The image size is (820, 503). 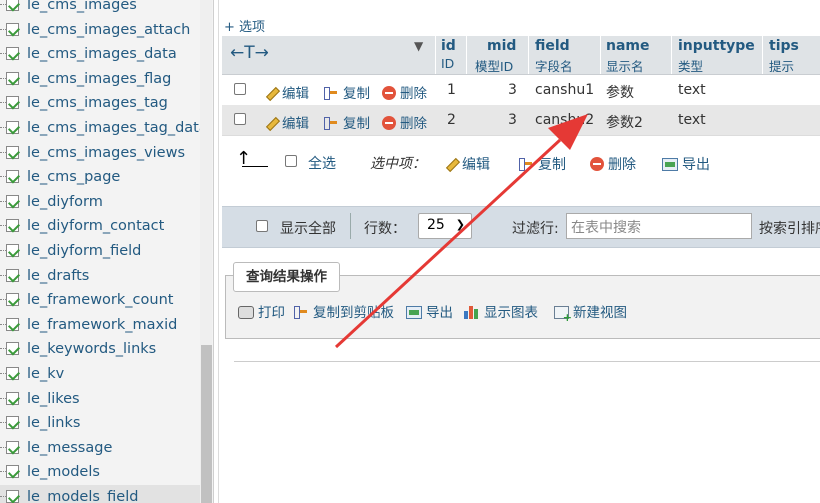 I want to click on cell-inputtype: text, so click(x=692, y=90).